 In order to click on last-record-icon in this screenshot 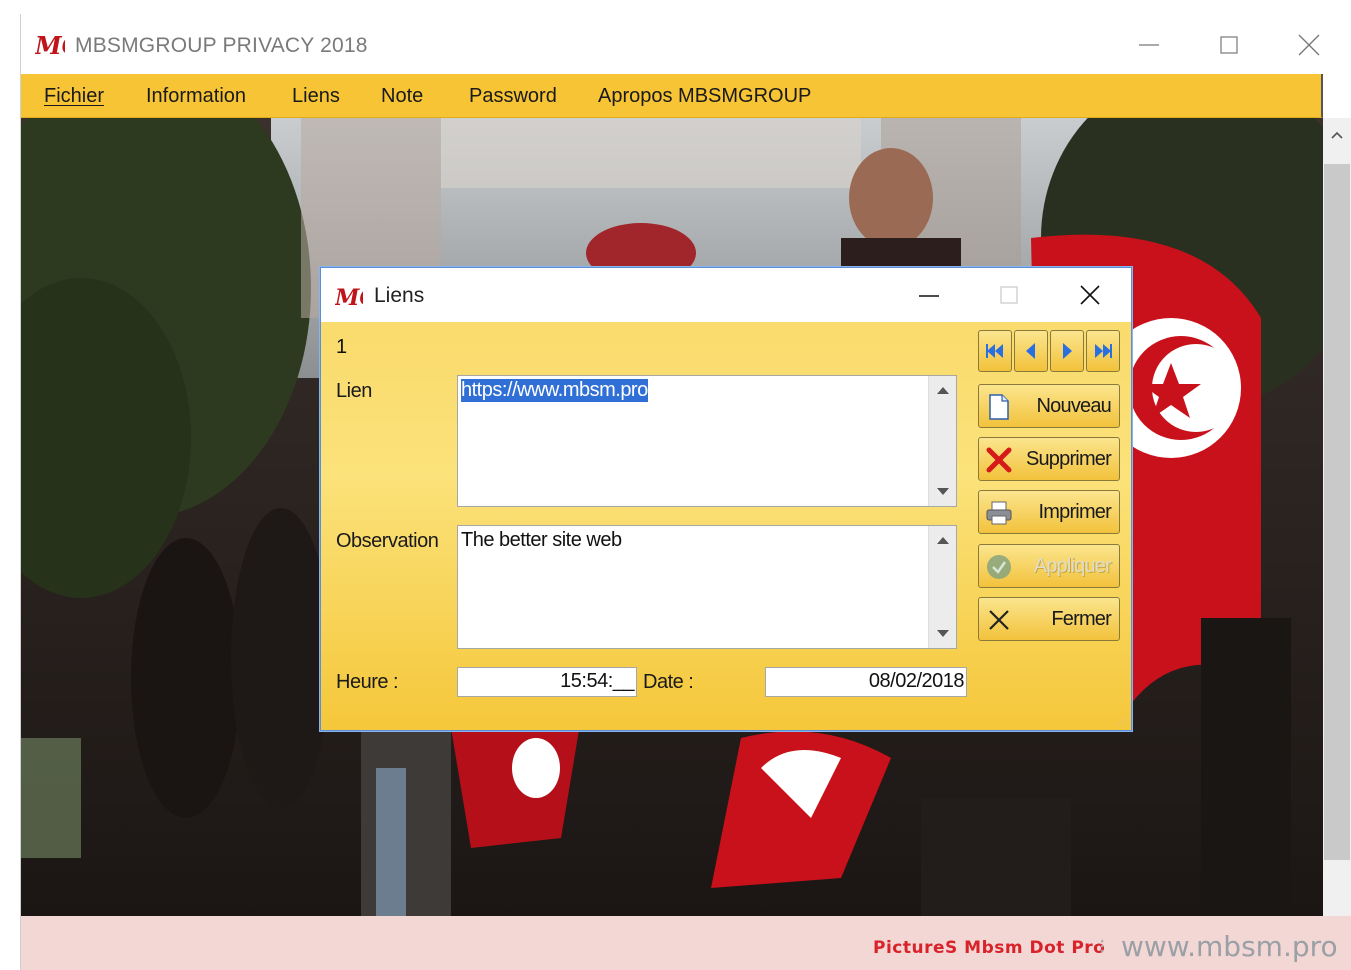, I will do `click(1103, 351)`.